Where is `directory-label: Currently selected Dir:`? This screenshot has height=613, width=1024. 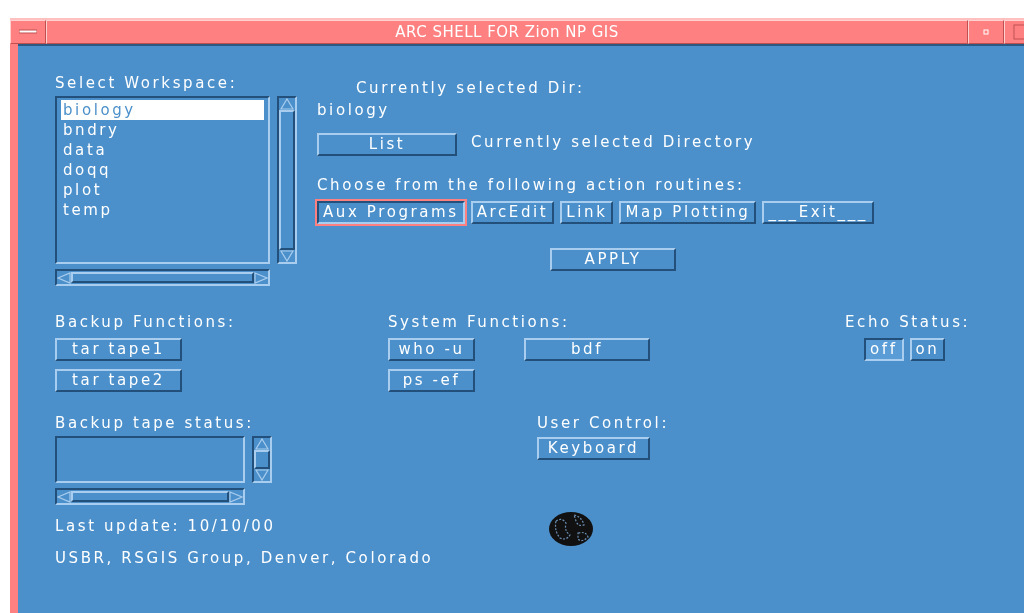 directory-label: Currently selected Dir: is located at coordinates (471, 88).